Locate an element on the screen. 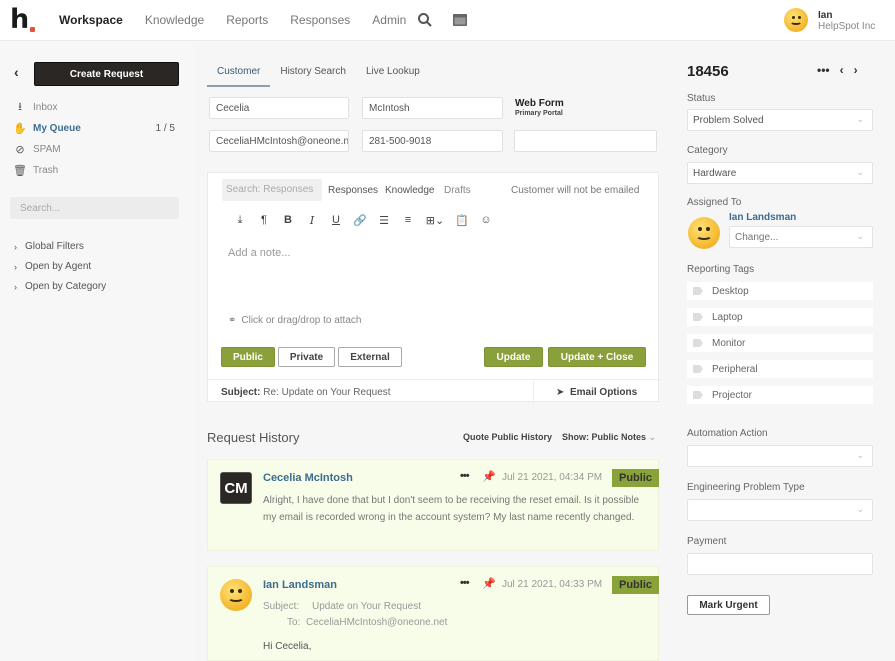  engineering-problem-select: ⌄ is located at coordinates (780, 510).